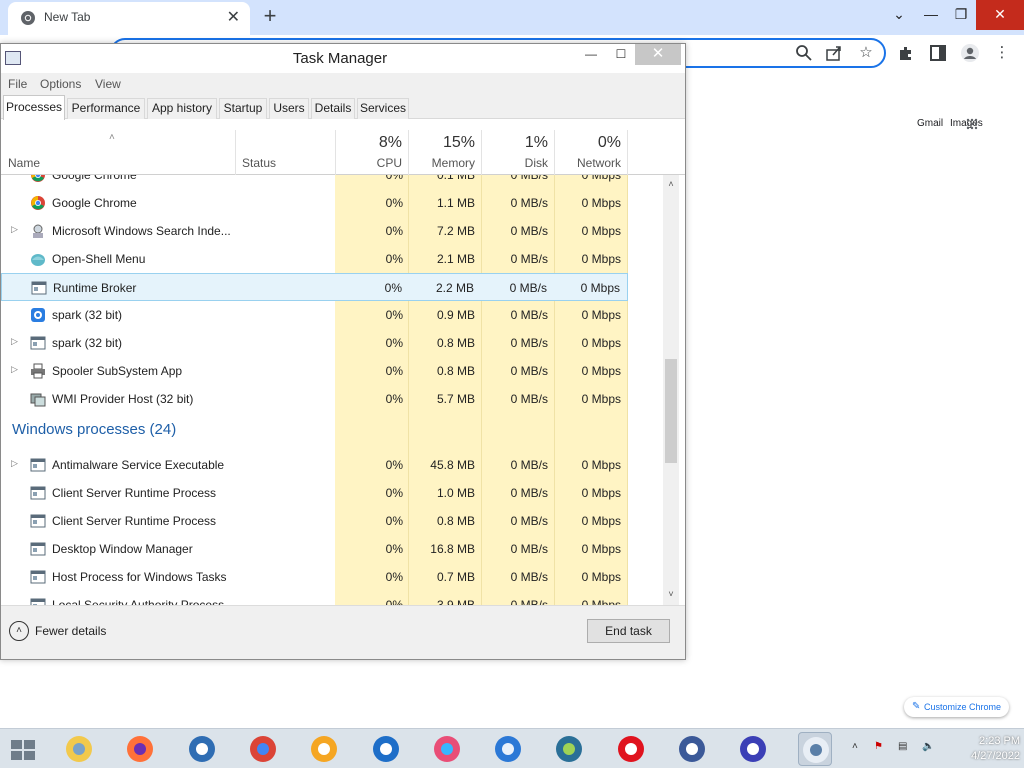  What do you see at coordinates (961, 15) in the screenshot?
I see `maximize-icon: ❐` at bounding box center [961, 15].